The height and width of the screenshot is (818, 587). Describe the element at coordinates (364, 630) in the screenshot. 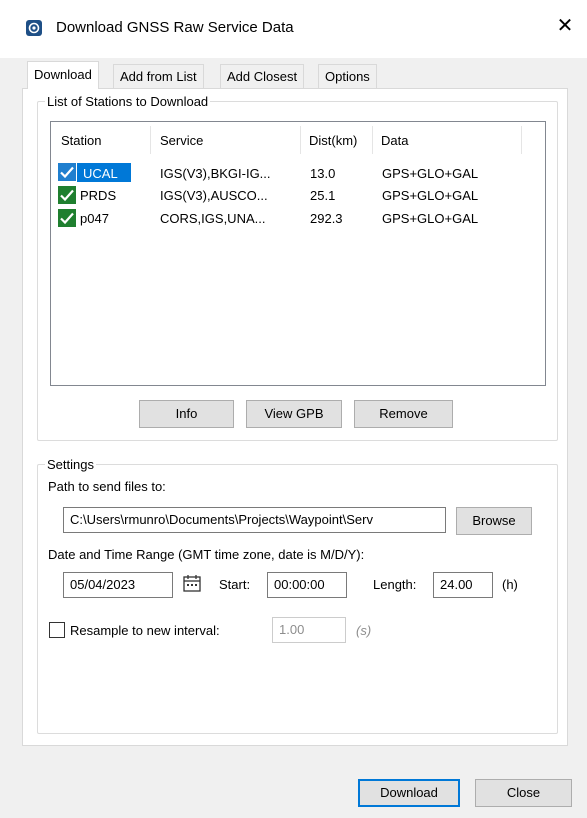

I see `resample-unit: (s)` at that location.